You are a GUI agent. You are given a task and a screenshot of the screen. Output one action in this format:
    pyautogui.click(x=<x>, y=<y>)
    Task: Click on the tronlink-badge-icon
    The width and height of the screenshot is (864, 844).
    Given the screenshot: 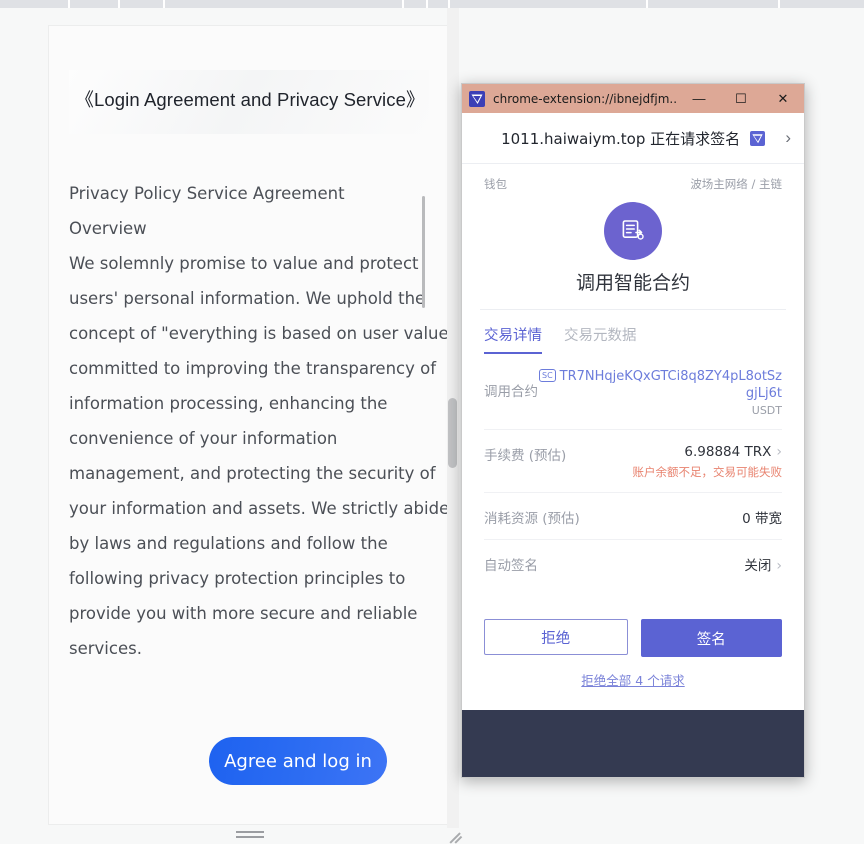 What is the action you would take?
    pyautogui.click(x=757, y=138)
    